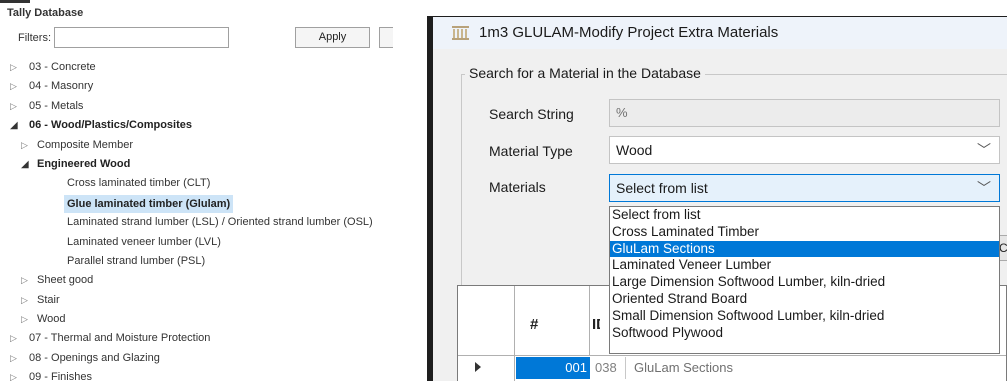 This screenshot has width=1007, height=381. What do you see at coordinates (804, 188) in the screenshot?
I see `materials-select: Select from list ﹀` at bounding box center [804, 188].